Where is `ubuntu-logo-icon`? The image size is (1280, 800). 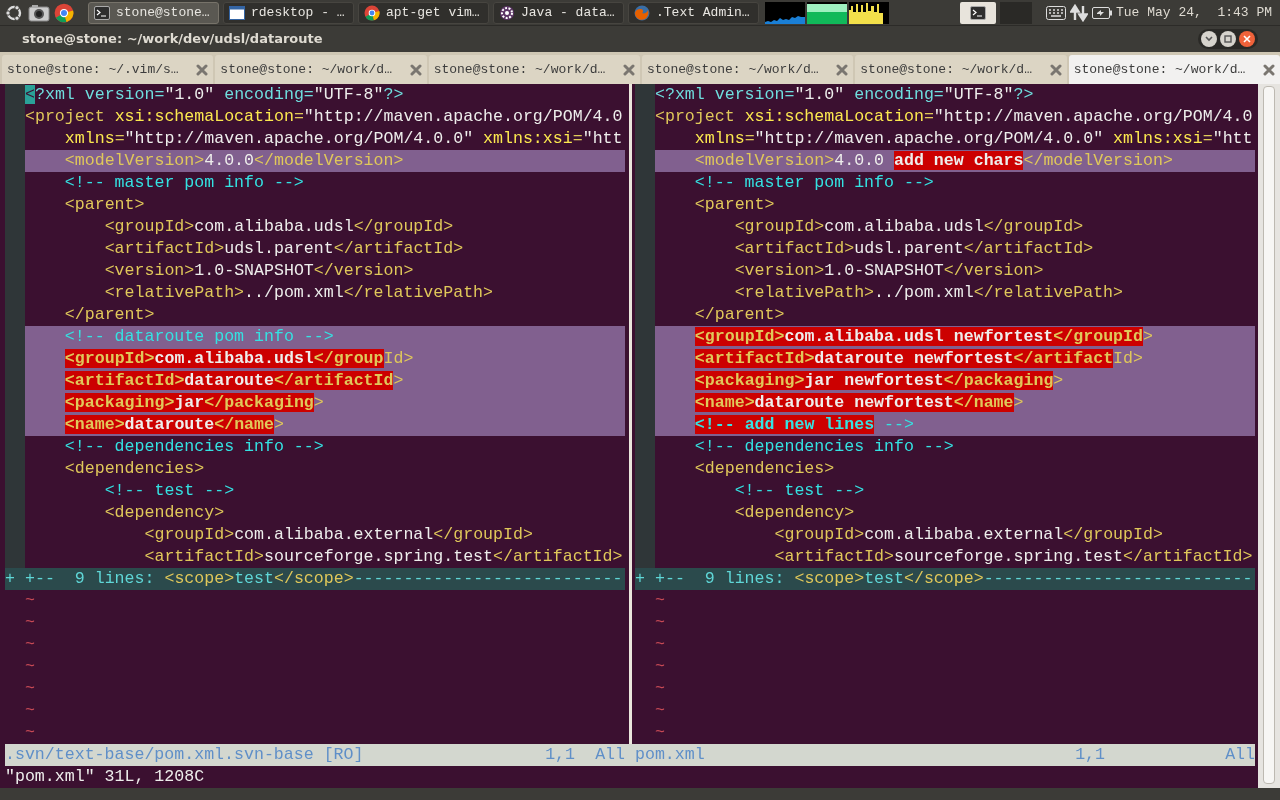
ubuntu-logo-icon is located at coordinates (14, 12).